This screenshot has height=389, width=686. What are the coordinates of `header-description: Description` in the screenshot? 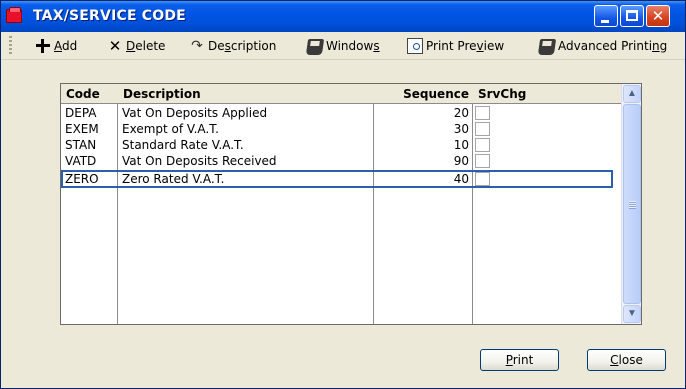 It's located at (246, 94).